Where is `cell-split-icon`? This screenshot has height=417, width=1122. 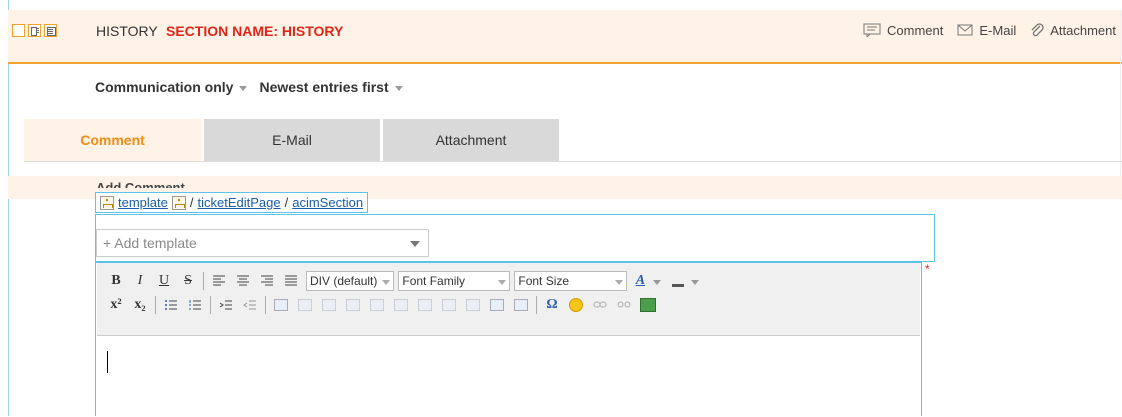 cell-split-icon is located at coordinates (353, 305).